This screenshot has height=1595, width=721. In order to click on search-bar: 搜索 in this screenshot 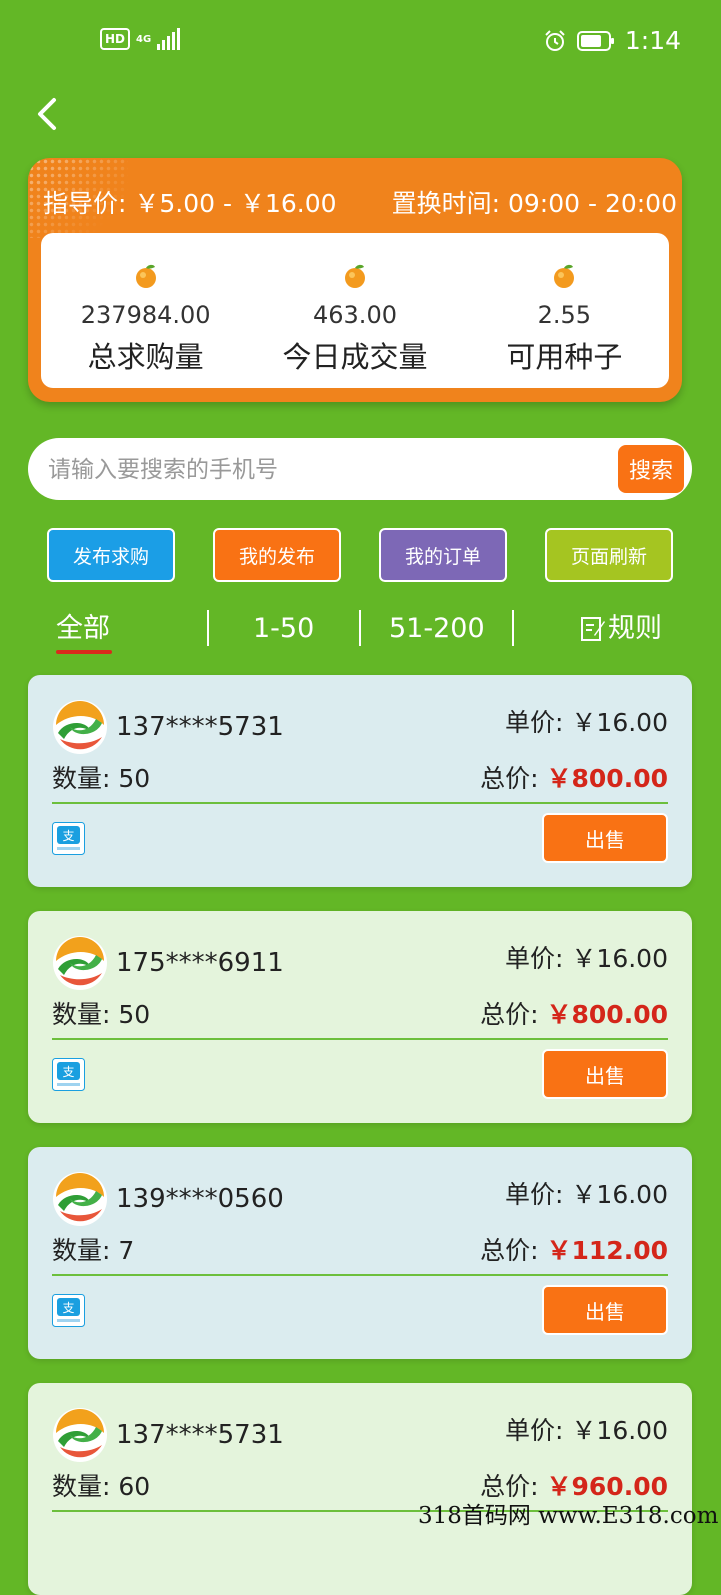, I will do `click(360, 469)`.